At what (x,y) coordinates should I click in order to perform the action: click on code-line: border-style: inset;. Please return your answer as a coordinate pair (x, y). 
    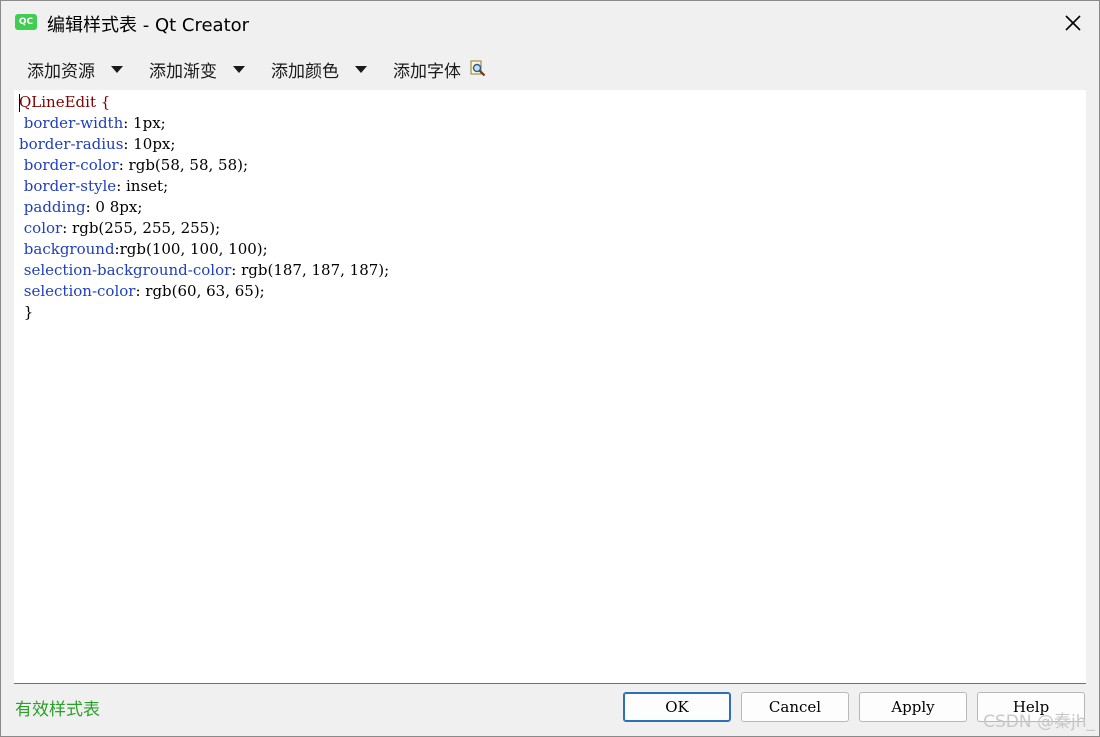
    Looking at the image, I should click on (93, 186).